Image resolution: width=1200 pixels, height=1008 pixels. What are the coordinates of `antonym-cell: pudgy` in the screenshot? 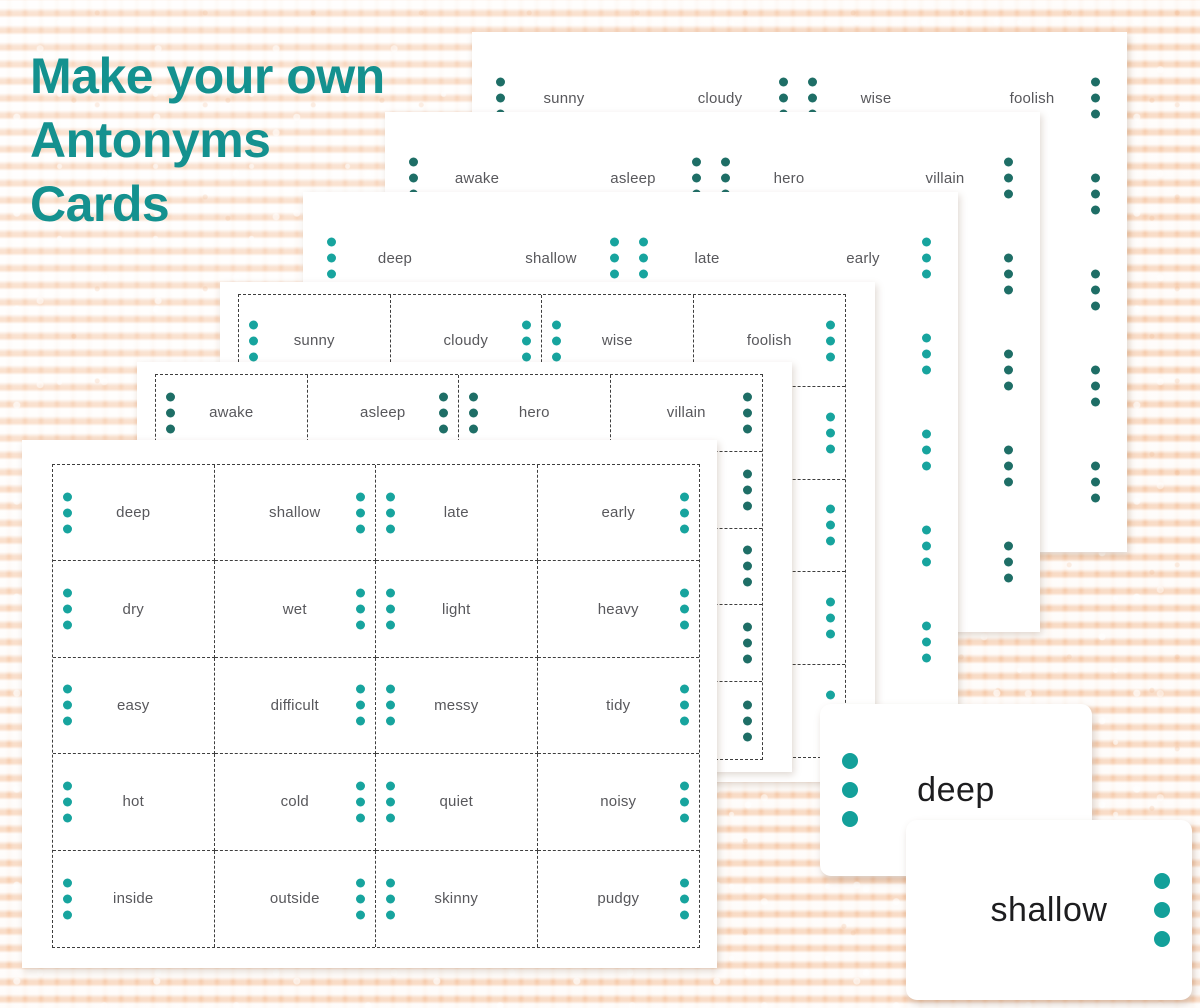 It's located at (619, 899).